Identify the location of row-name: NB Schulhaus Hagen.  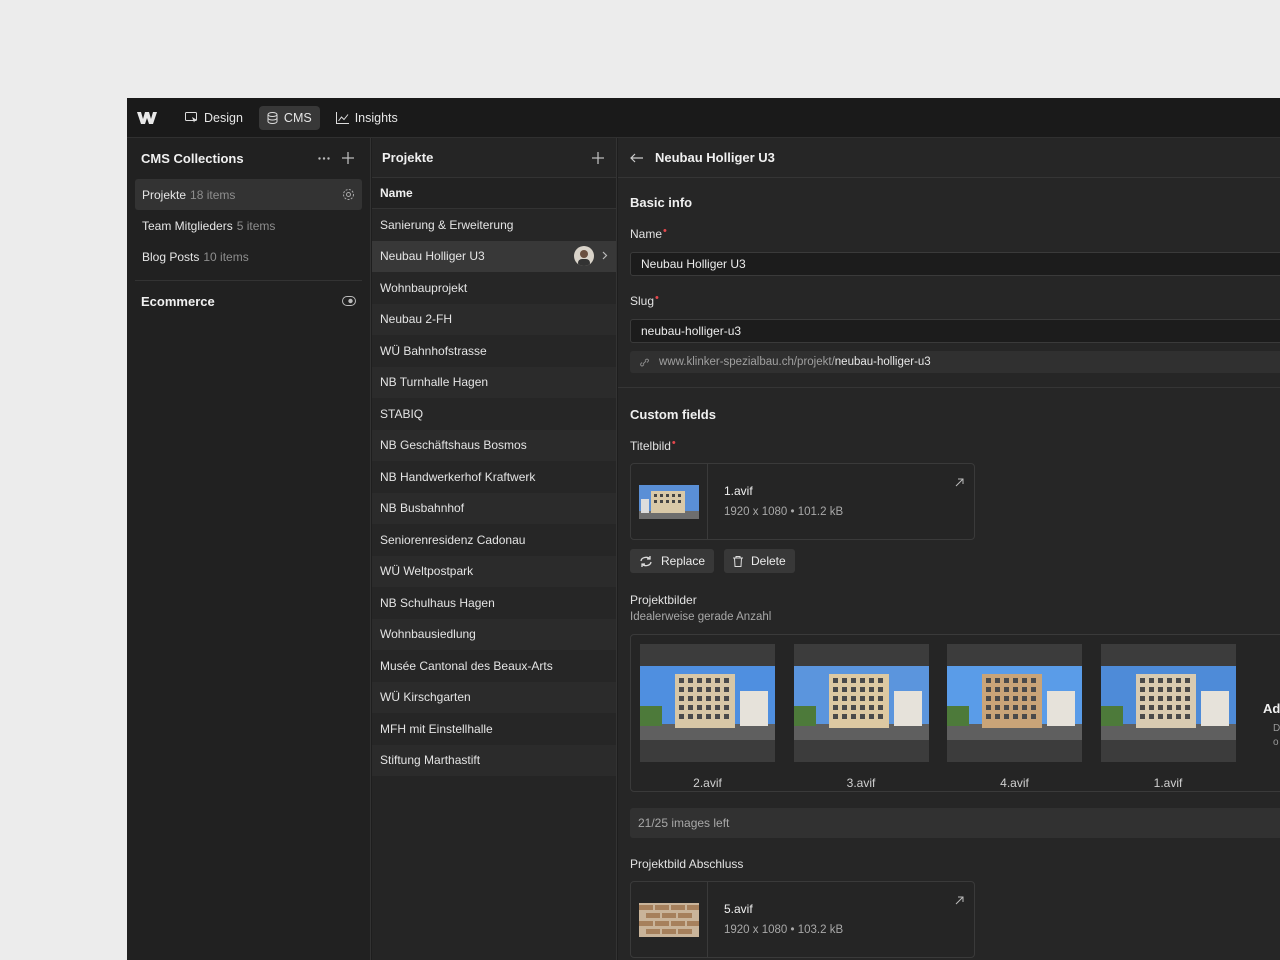
(437, 602).